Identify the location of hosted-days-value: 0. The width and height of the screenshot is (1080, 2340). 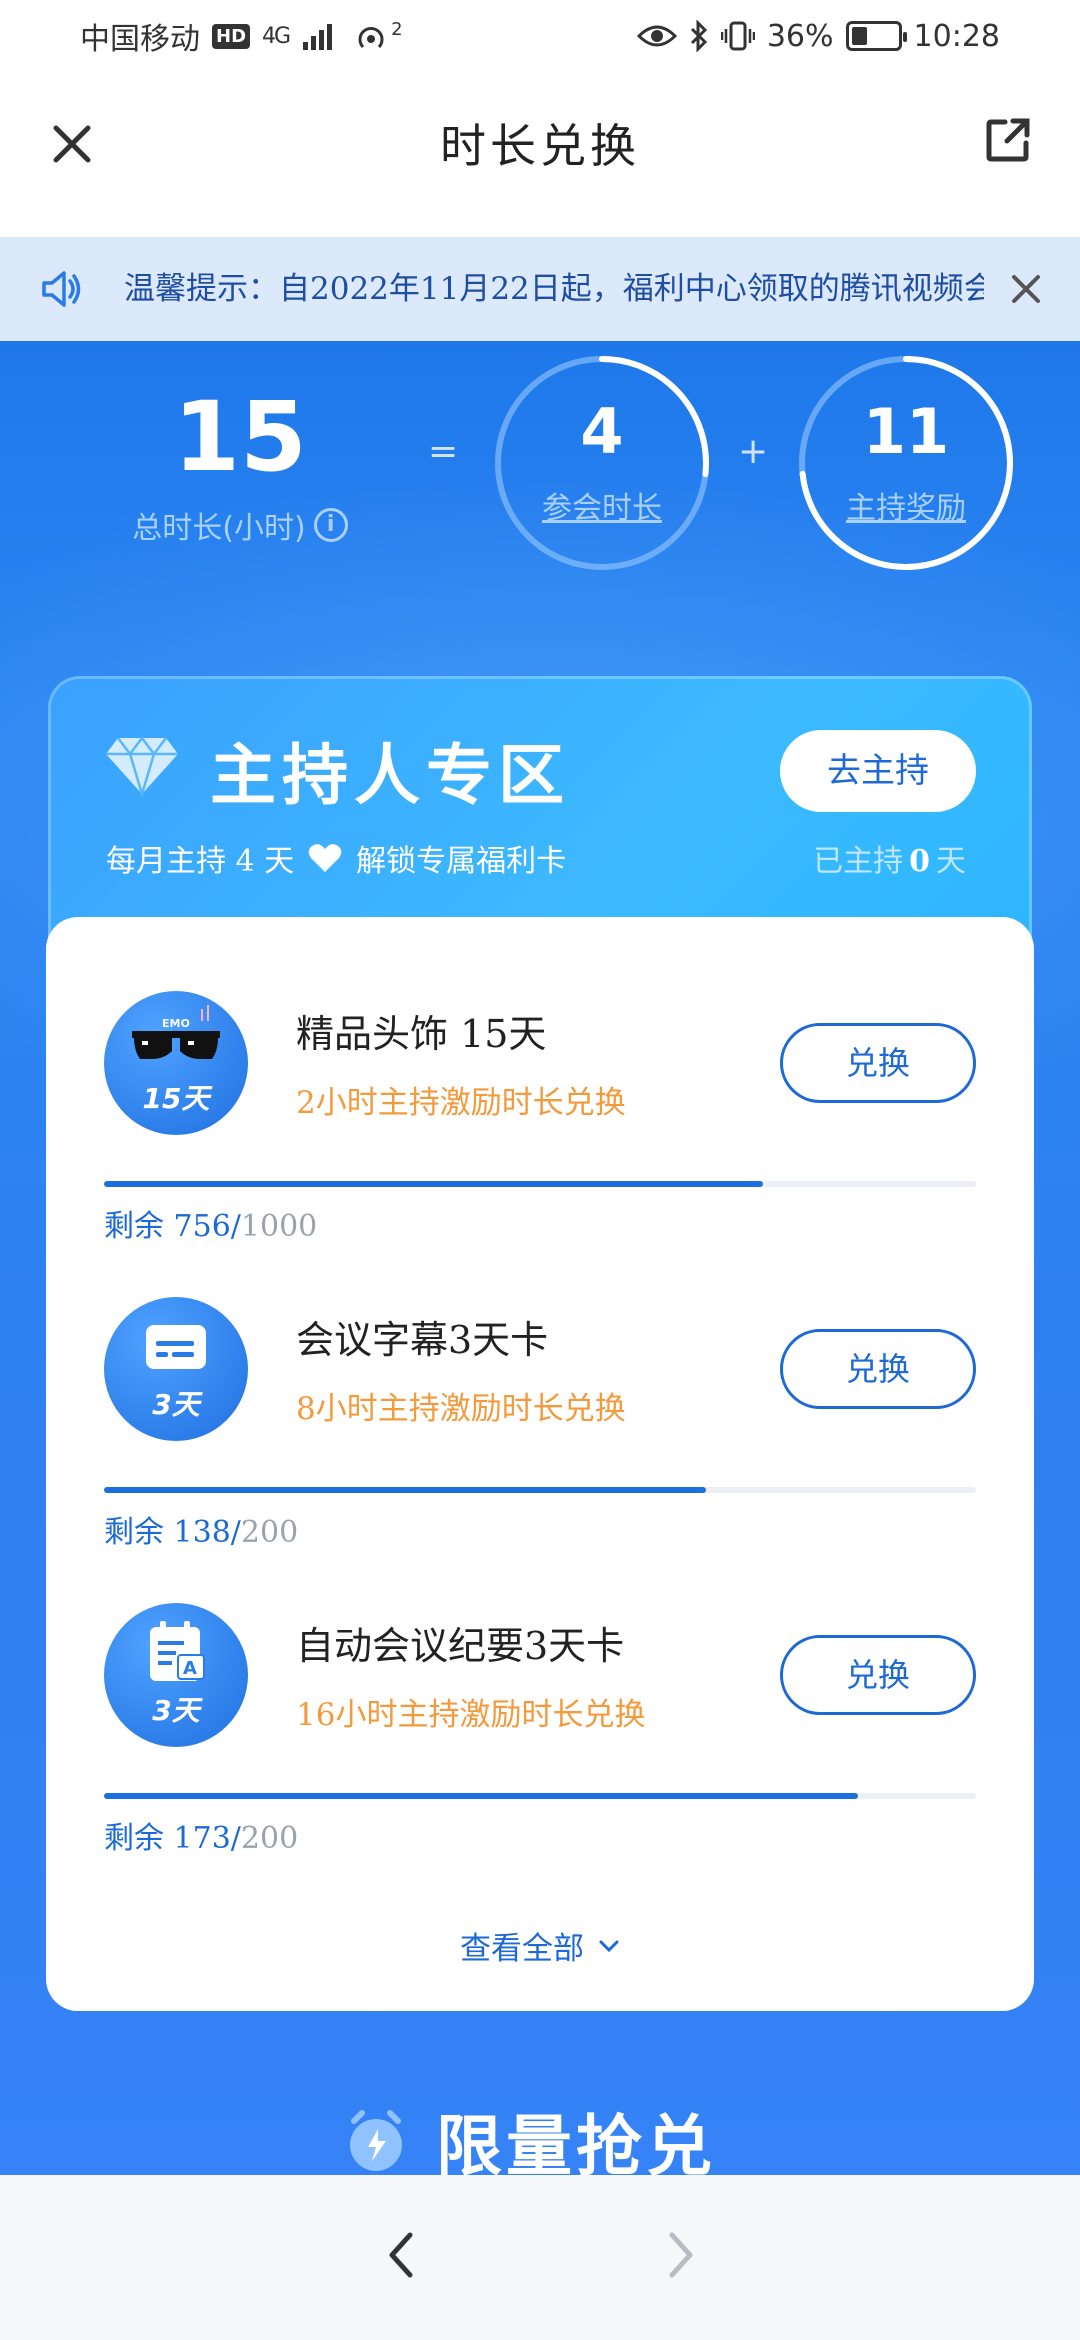
(919, 861).